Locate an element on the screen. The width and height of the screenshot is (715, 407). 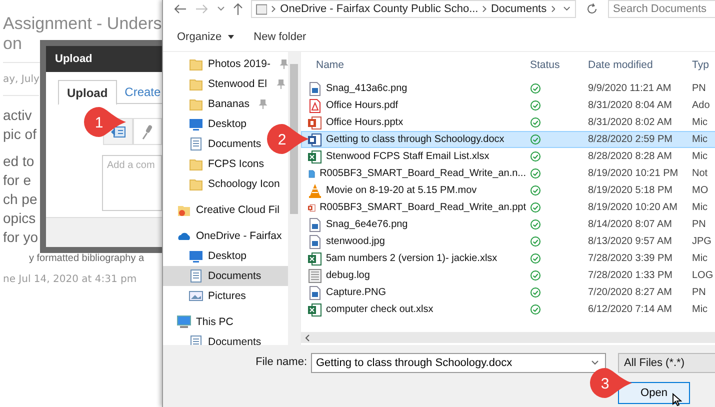
body-text: for e is located at coordinates (17, 180).